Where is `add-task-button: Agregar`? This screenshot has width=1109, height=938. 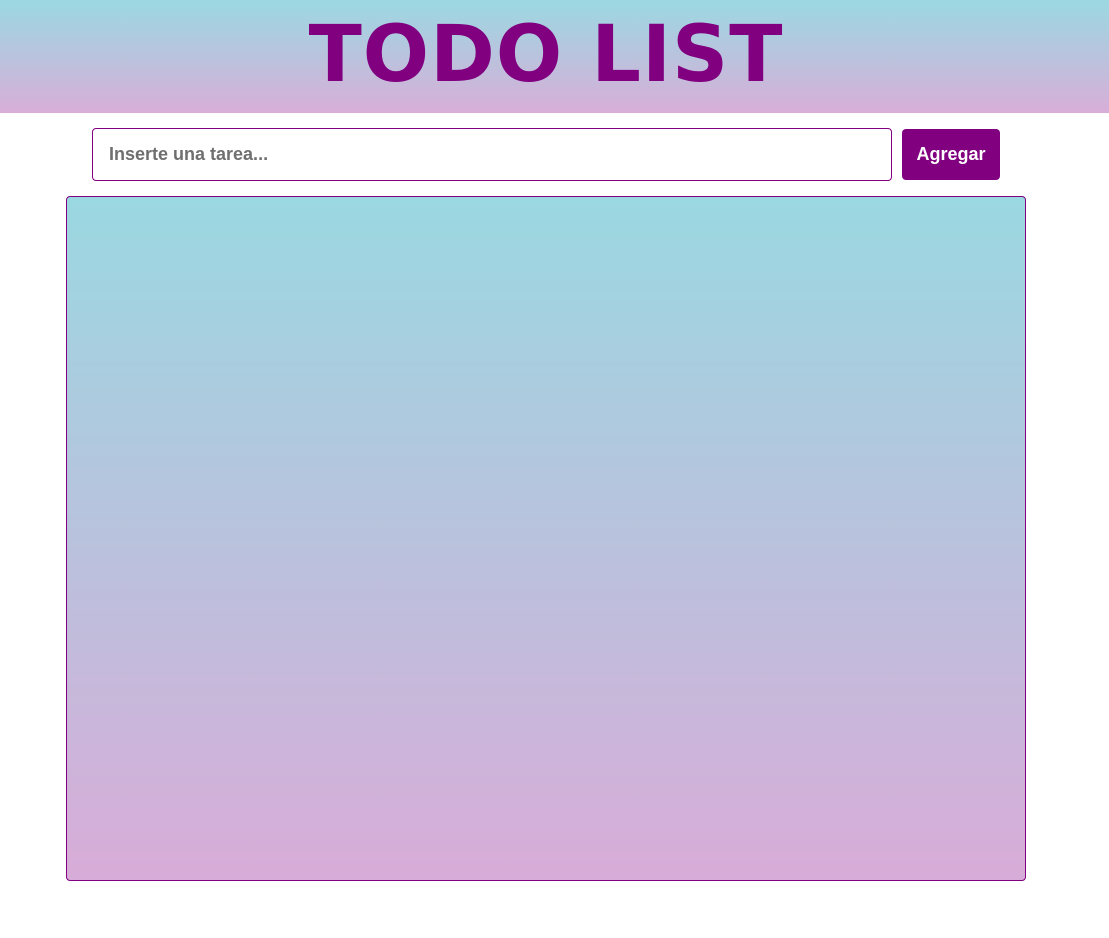 add-task-button: Agregar is located at coordinates (951, 154).